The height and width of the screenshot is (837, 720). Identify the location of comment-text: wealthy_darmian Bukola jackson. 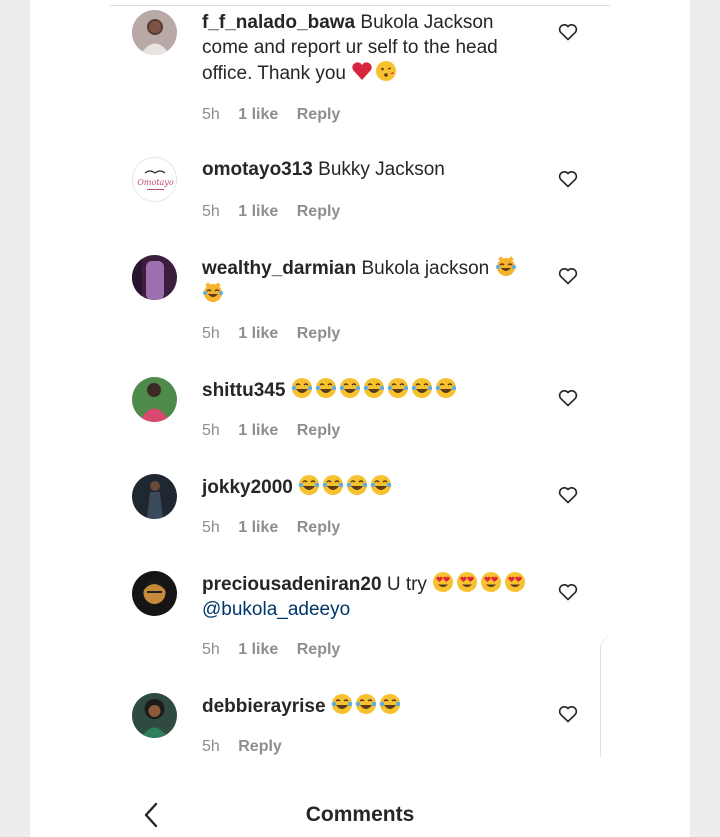
(367, 281).